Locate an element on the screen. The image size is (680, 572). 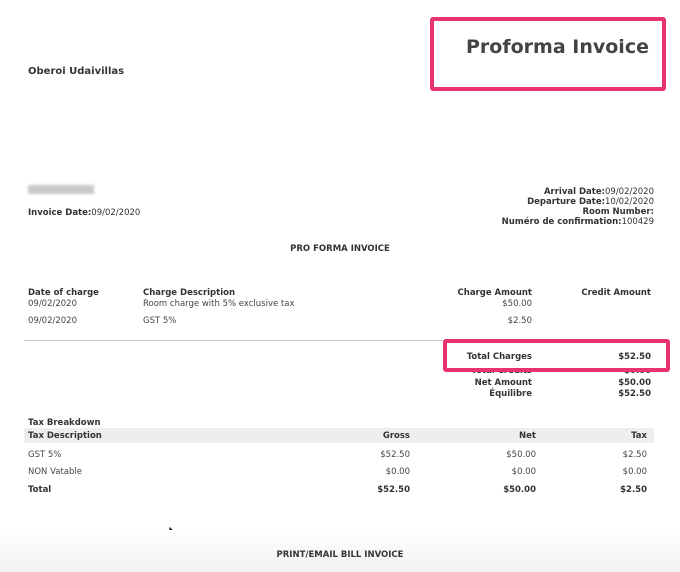
departure-label: Departure Date: is located at coordinates (566, 202).